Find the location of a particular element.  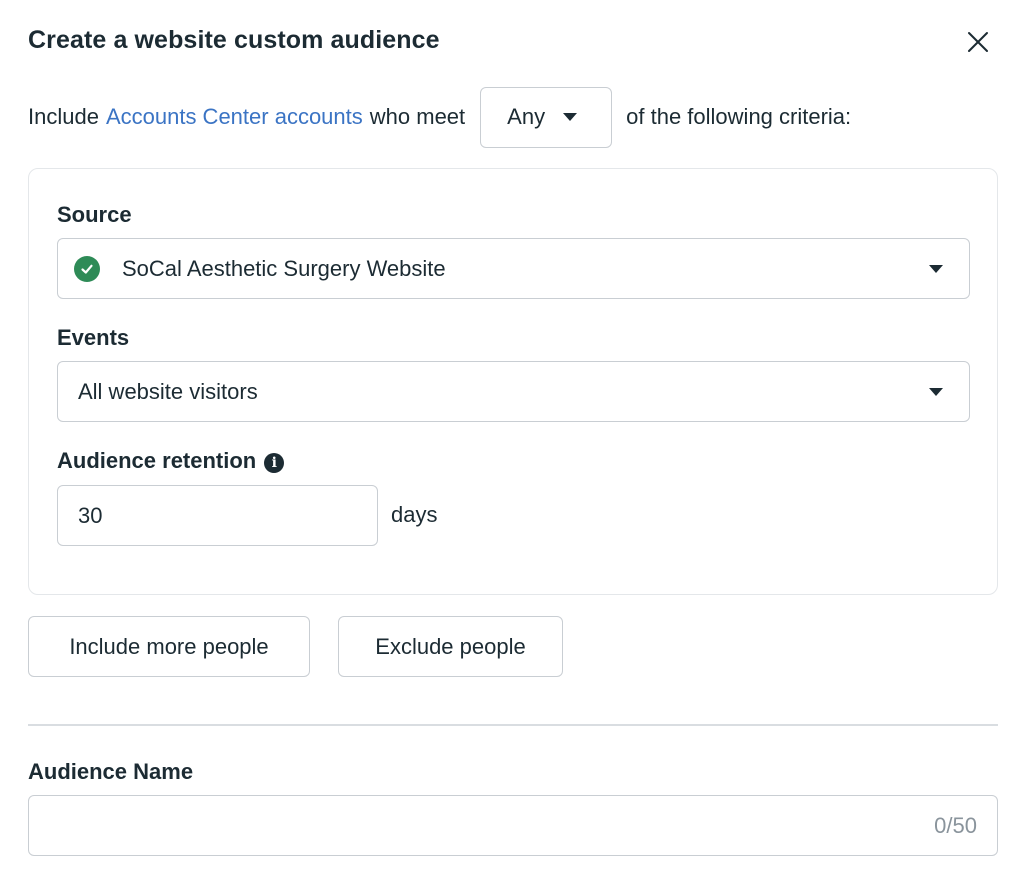

close-button is located at coordinates (978, 42).